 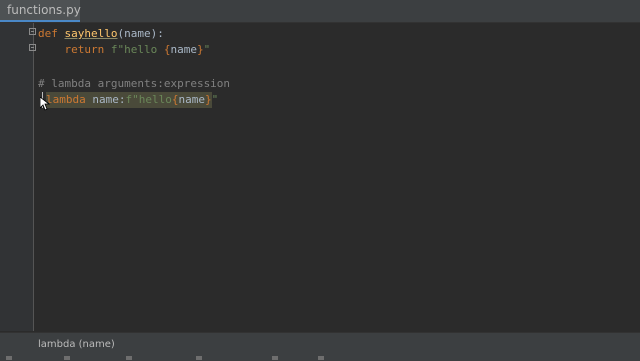 I want to click on tab-functions-py: functions.py, so click(x=40, y=11).